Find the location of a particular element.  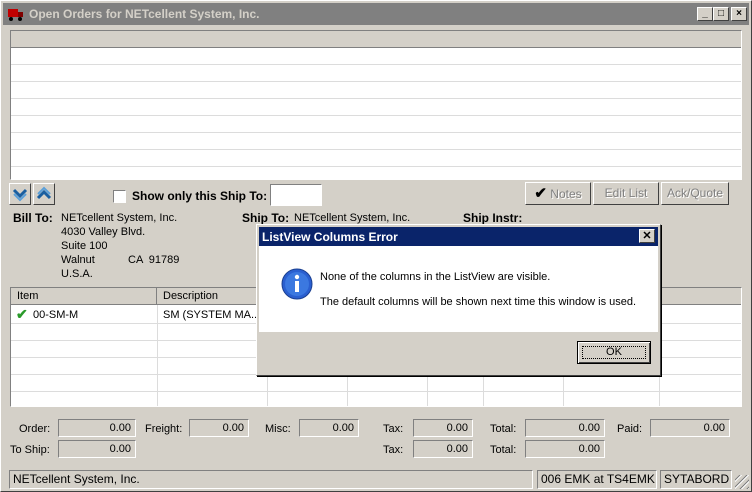

bill-to-state-zip: CA 91789 is located at coordinates (154, 260).